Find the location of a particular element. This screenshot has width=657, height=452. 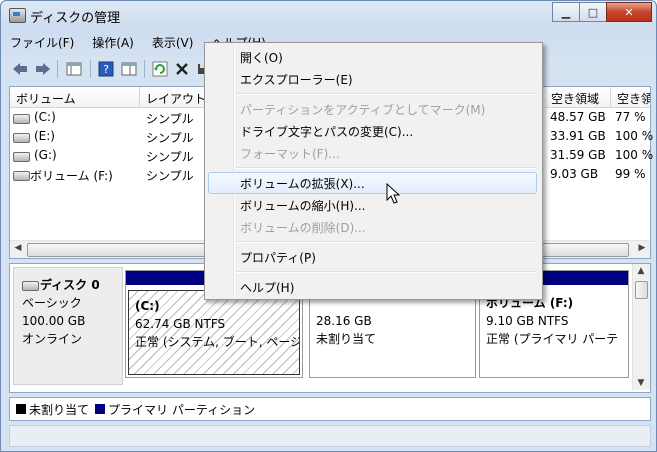

title-bar: ディスクの管理 ▁ □ ✕ is located at coordinates (328, 15).